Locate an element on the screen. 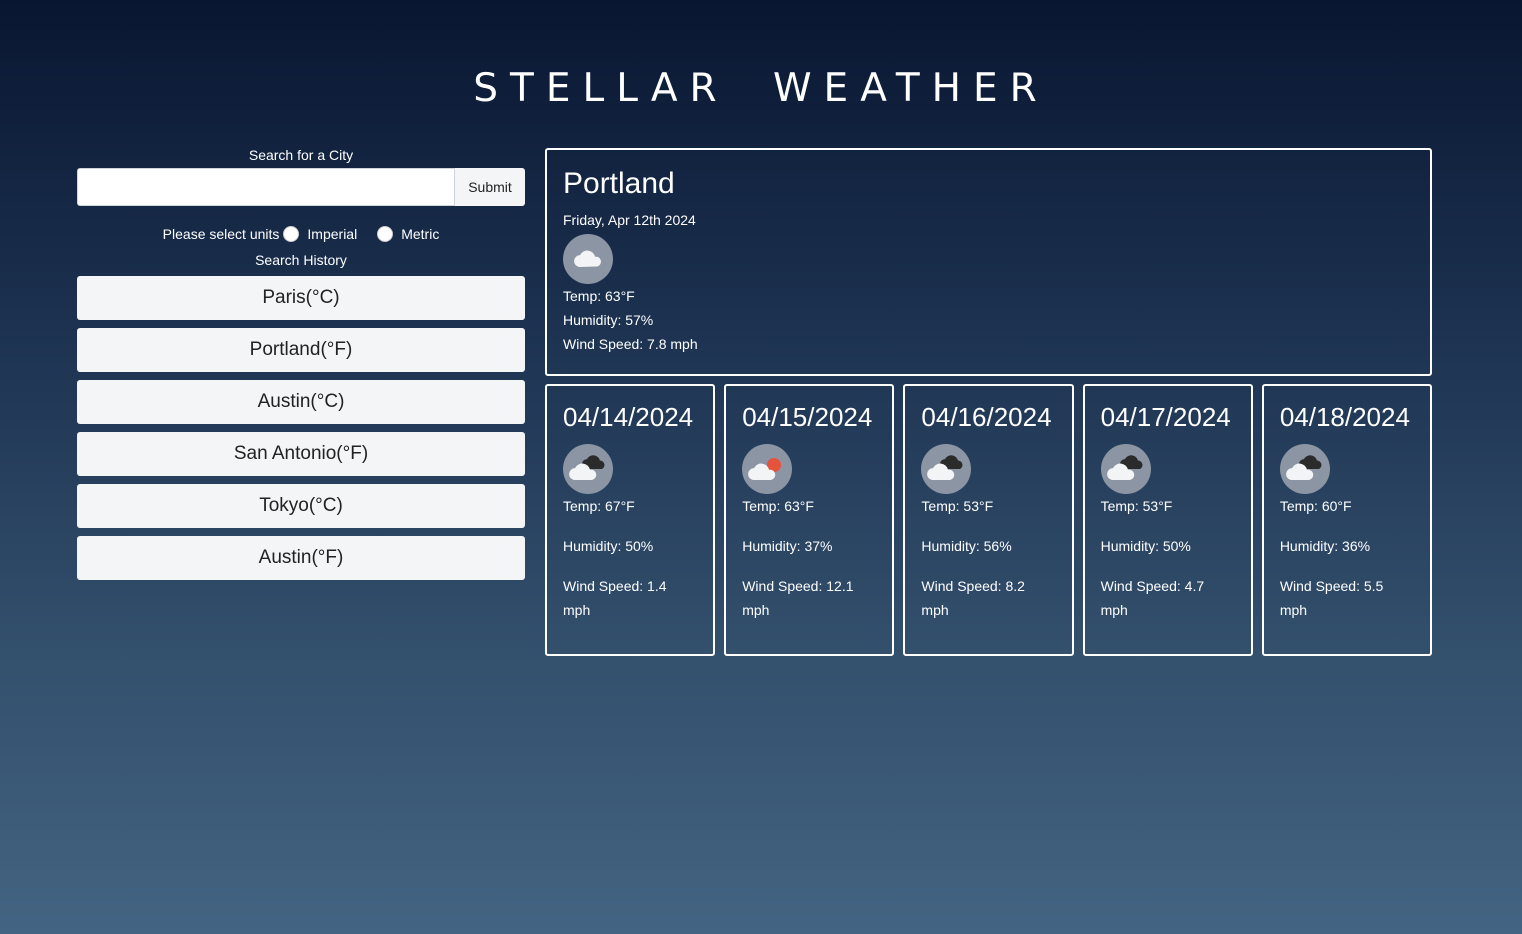 This screenshot has width=1522, height=934. forecast-date: 04/15/2024 is located at coordinates (807, 417).